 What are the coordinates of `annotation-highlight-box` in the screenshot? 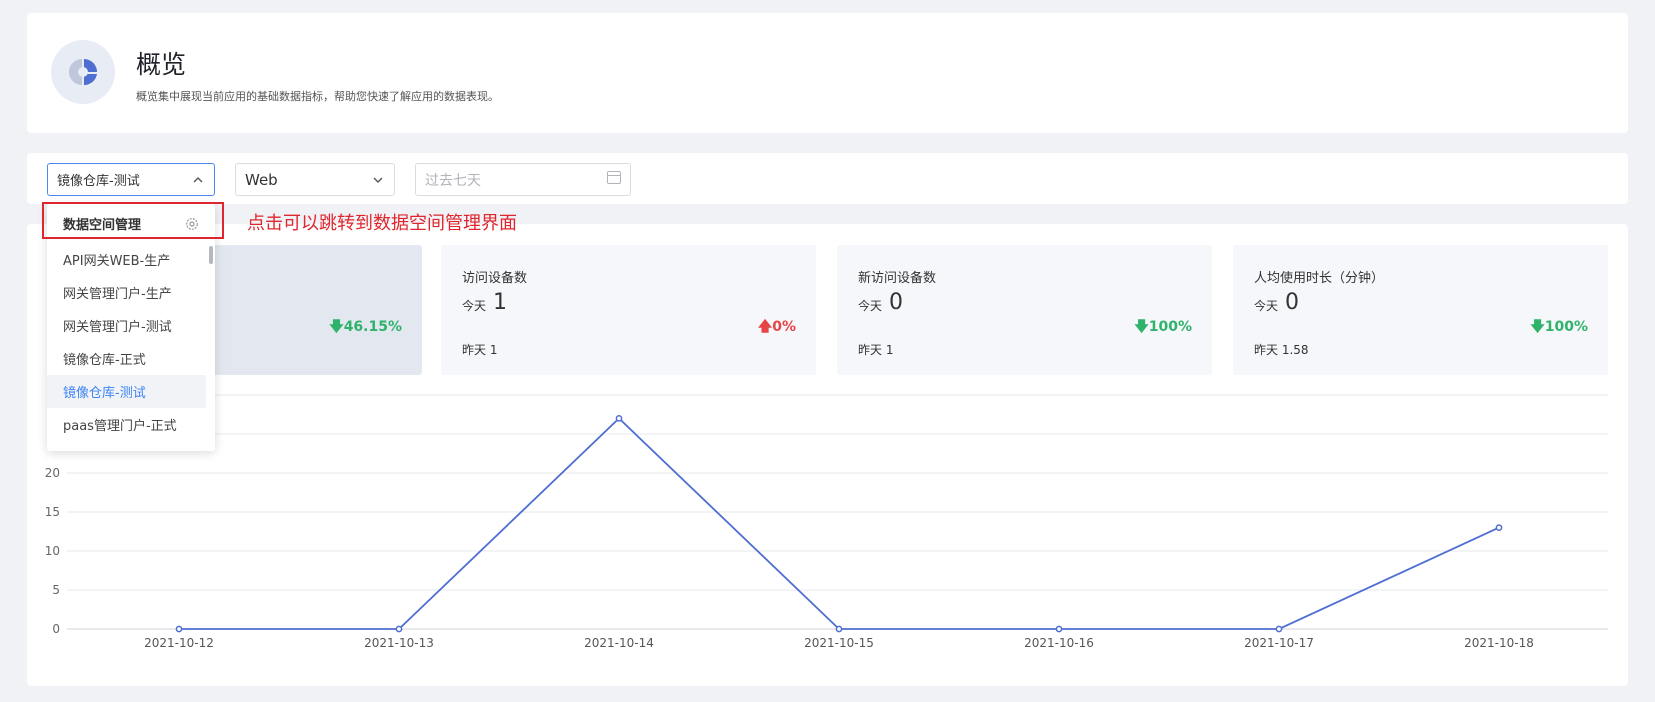 It's located at (133, 220).